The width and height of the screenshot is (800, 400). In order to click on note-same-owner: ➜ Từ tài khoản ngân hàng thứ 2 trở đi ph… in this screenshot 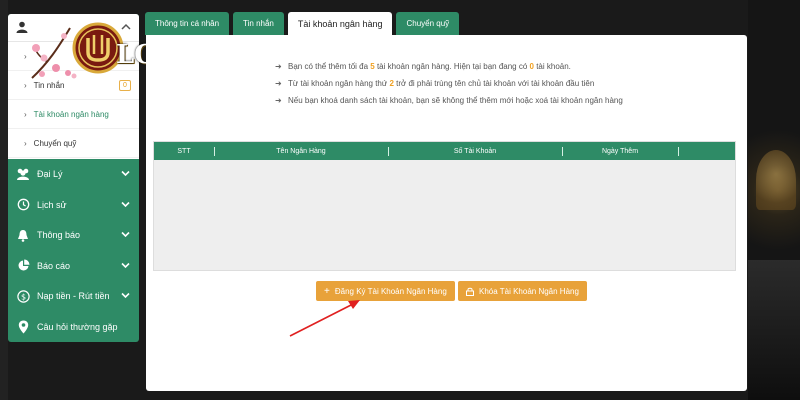, I will do `click(465, 84)`.